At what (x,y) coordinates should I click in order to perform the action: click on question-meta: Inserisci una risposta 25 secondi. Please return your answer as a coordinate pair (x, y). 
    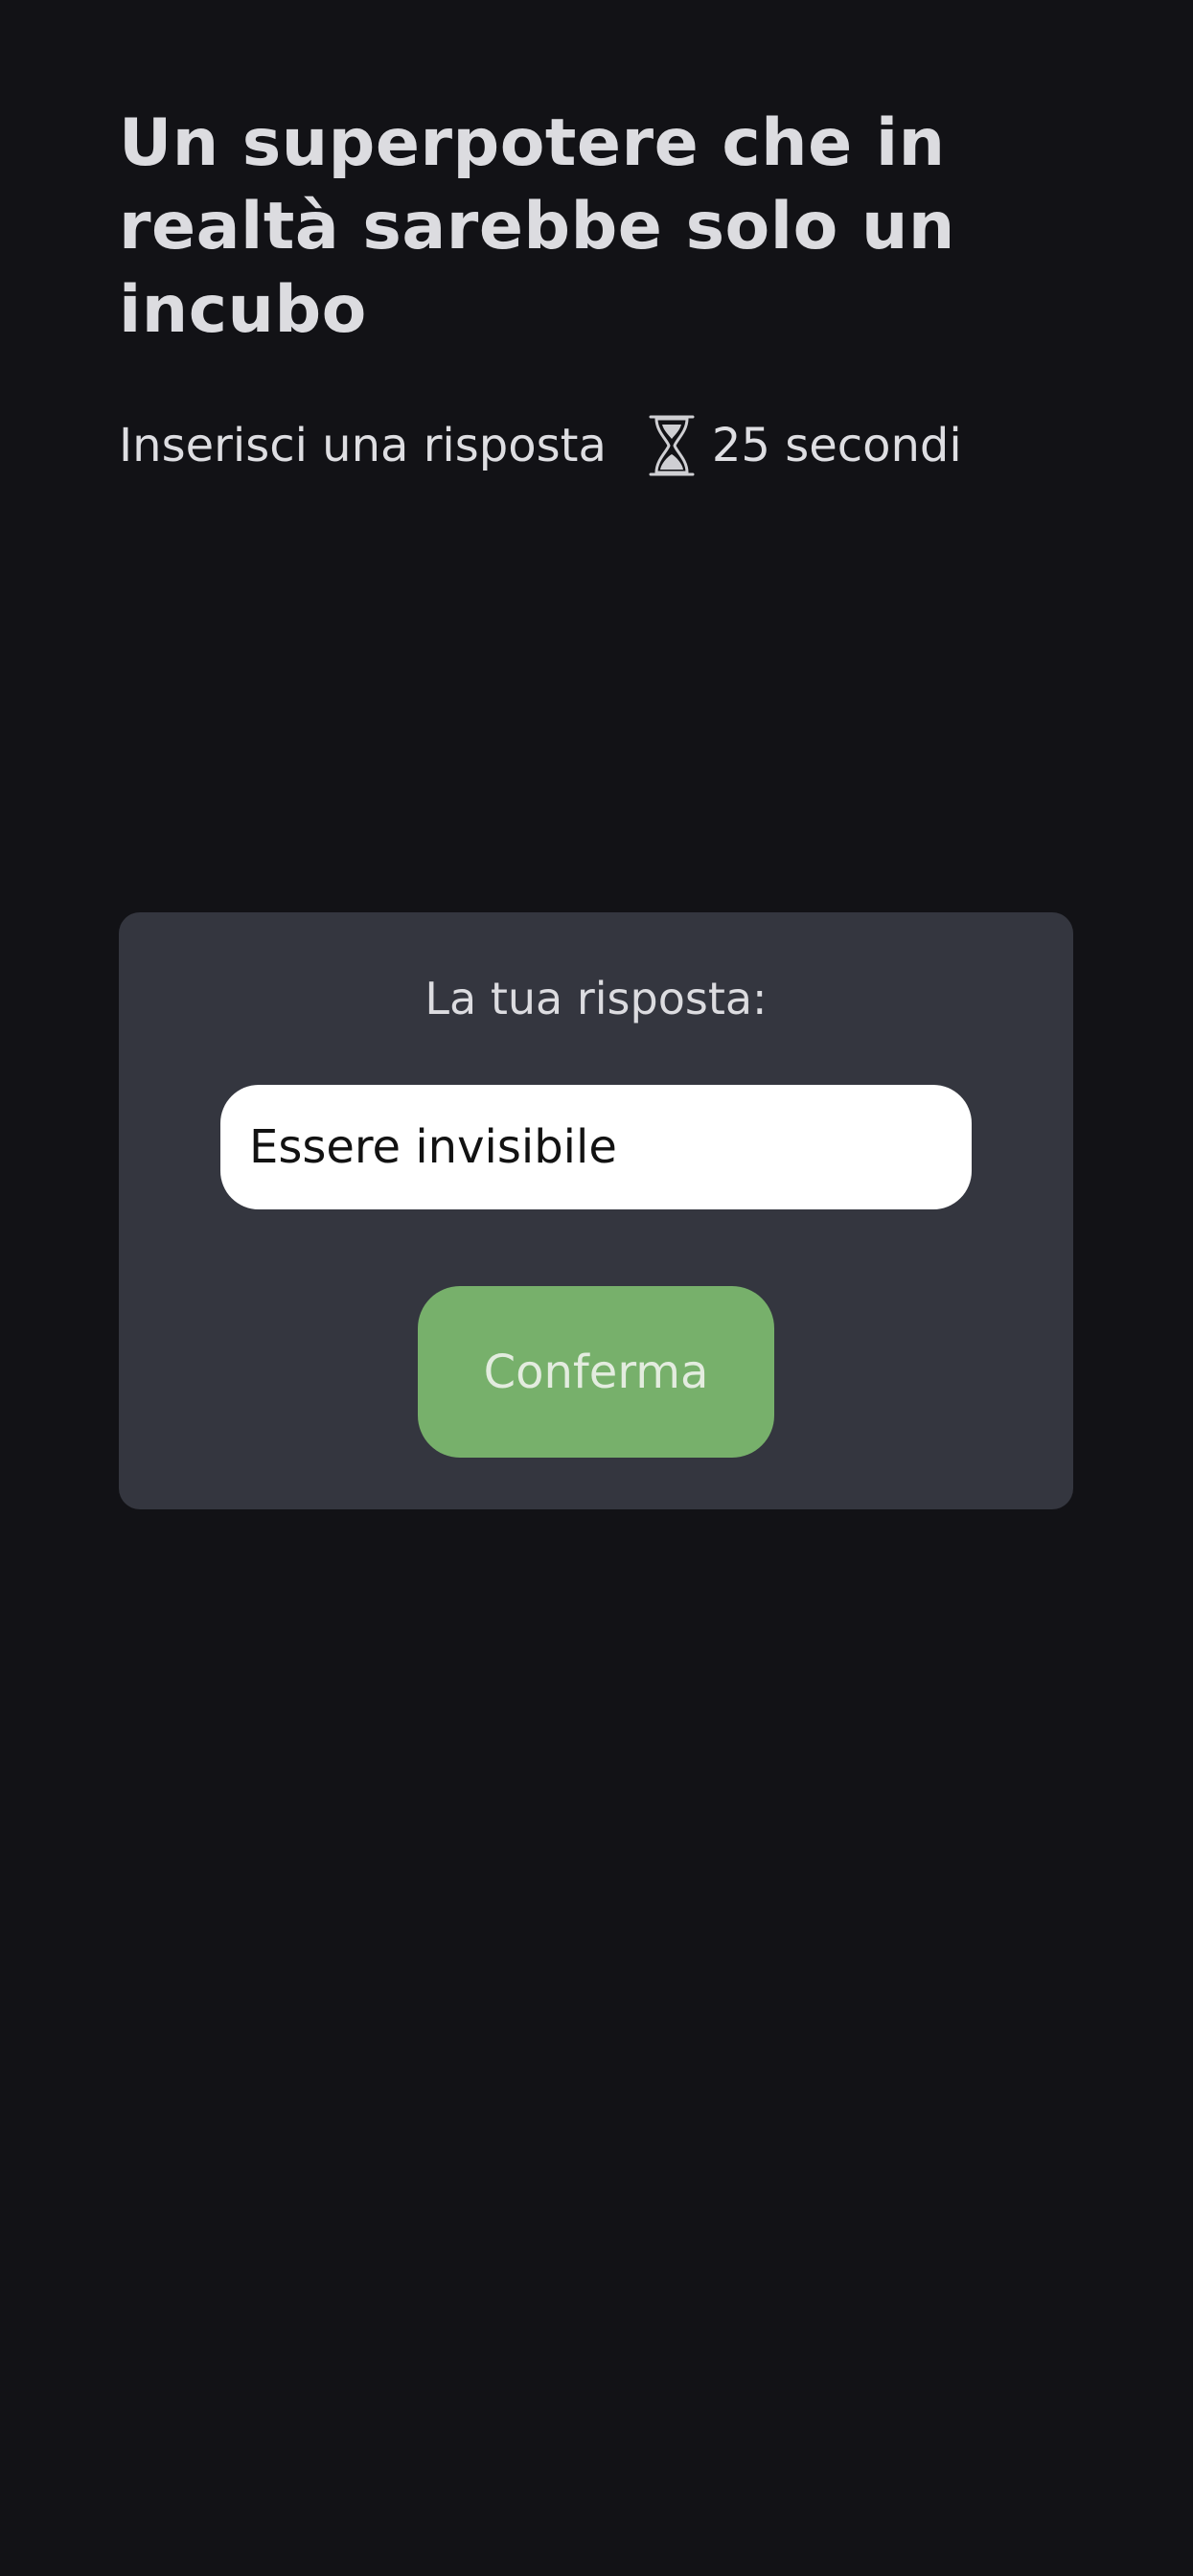
    Looking at the image, I should click on (540, 445).